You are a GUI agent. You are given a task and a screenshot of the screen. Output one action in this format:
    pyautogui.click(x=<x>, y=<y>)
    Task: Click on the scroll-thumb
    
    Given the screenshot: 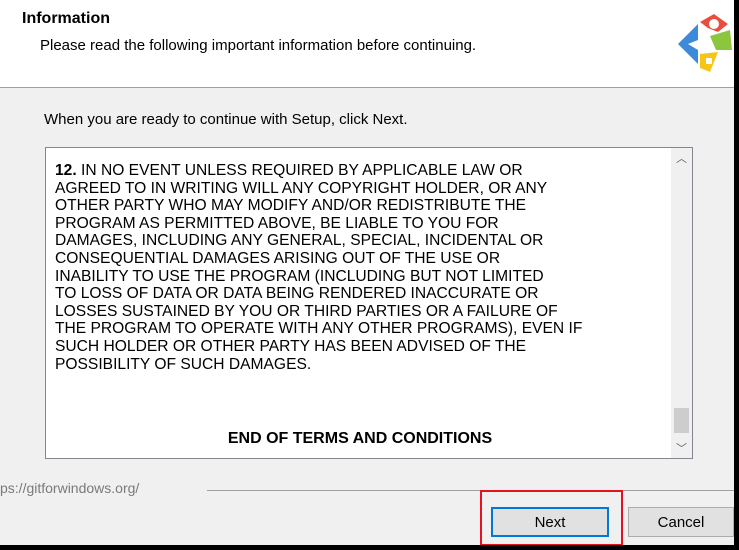 What is the action you would take?
    pyautogui.click(x=681, y=420)
    